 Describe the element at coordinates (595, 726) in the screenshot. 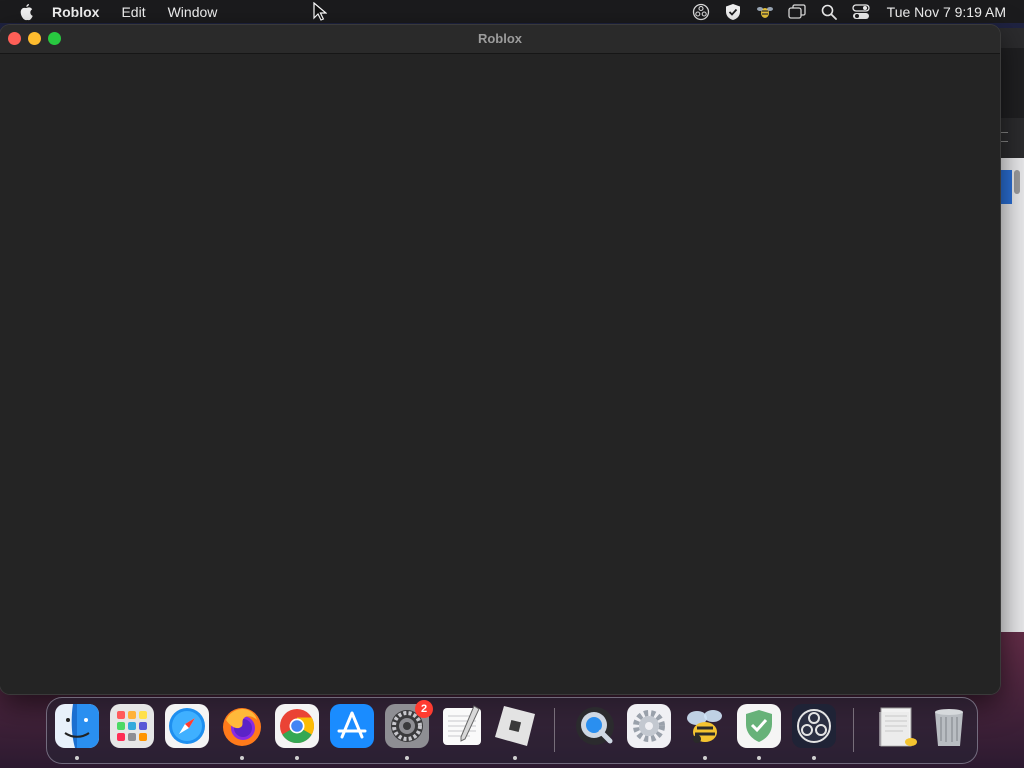

I see `quicktime-icon` at that location.